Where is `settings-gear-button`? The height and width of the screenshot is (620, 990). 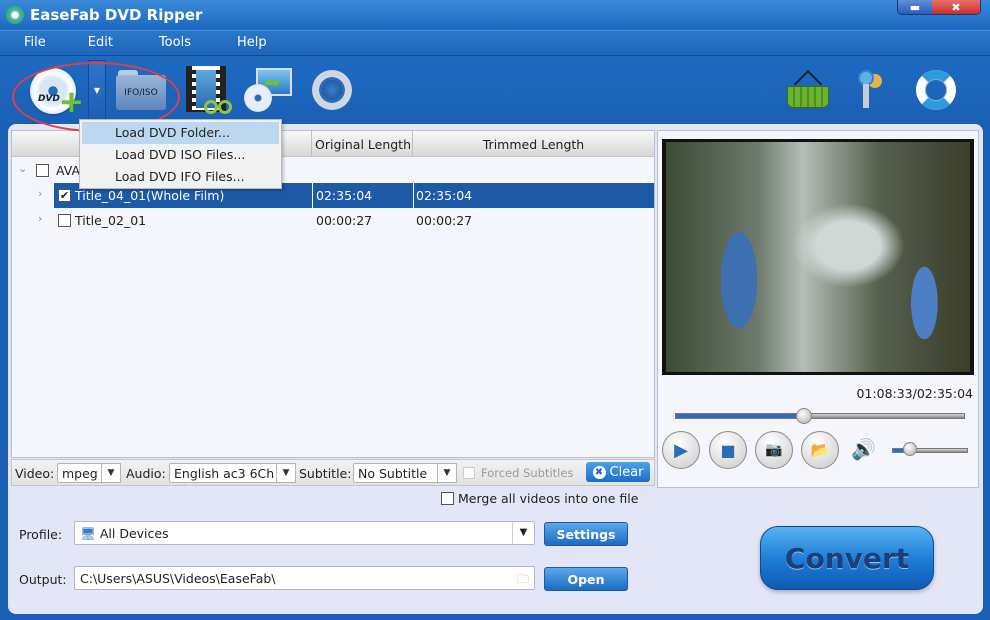 settings-gear-button is located at coordinates (330, 87).